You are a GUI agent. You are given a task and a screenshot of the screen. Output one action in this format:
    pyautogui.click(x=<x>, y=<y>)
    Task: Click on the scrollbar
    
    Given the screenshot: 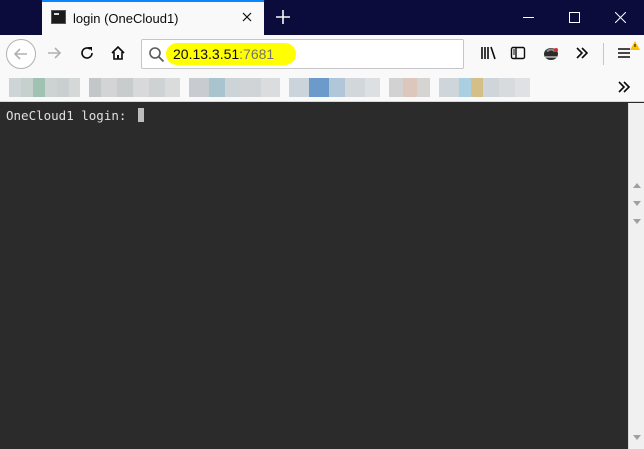 What is the action you would take?
    pyautogui.click(x=636, y=276)
    